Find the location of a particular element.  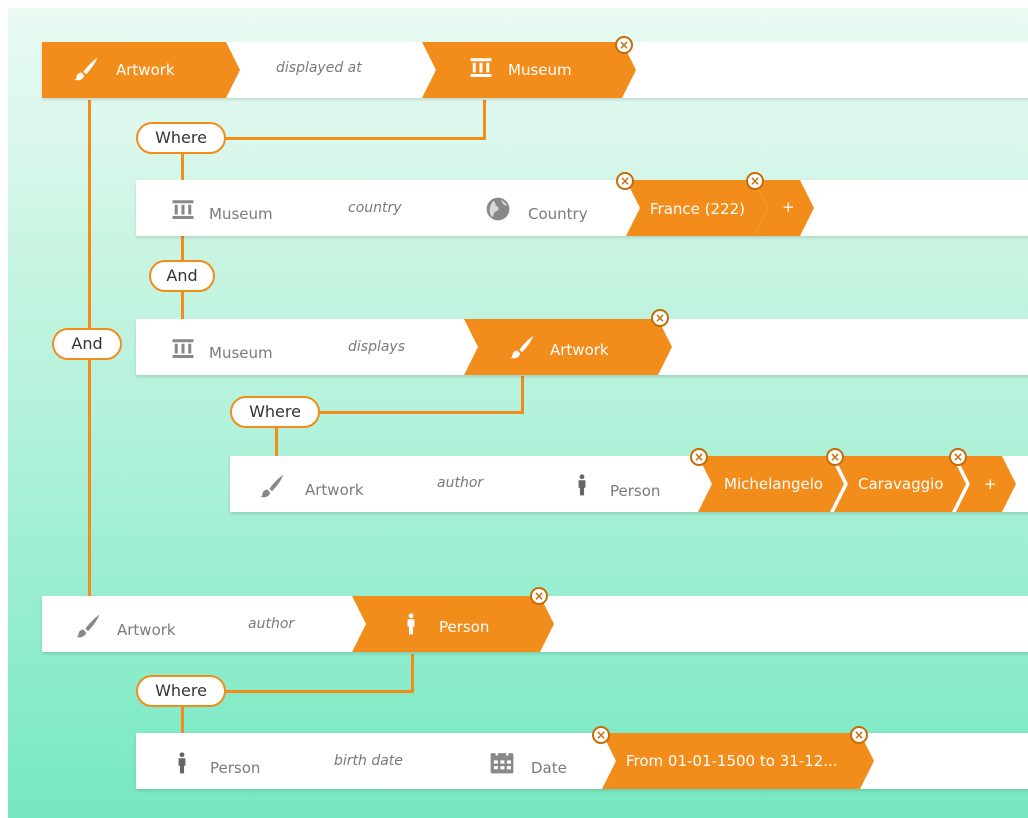

predicate-label: displays is located at coordinates (376, 347).